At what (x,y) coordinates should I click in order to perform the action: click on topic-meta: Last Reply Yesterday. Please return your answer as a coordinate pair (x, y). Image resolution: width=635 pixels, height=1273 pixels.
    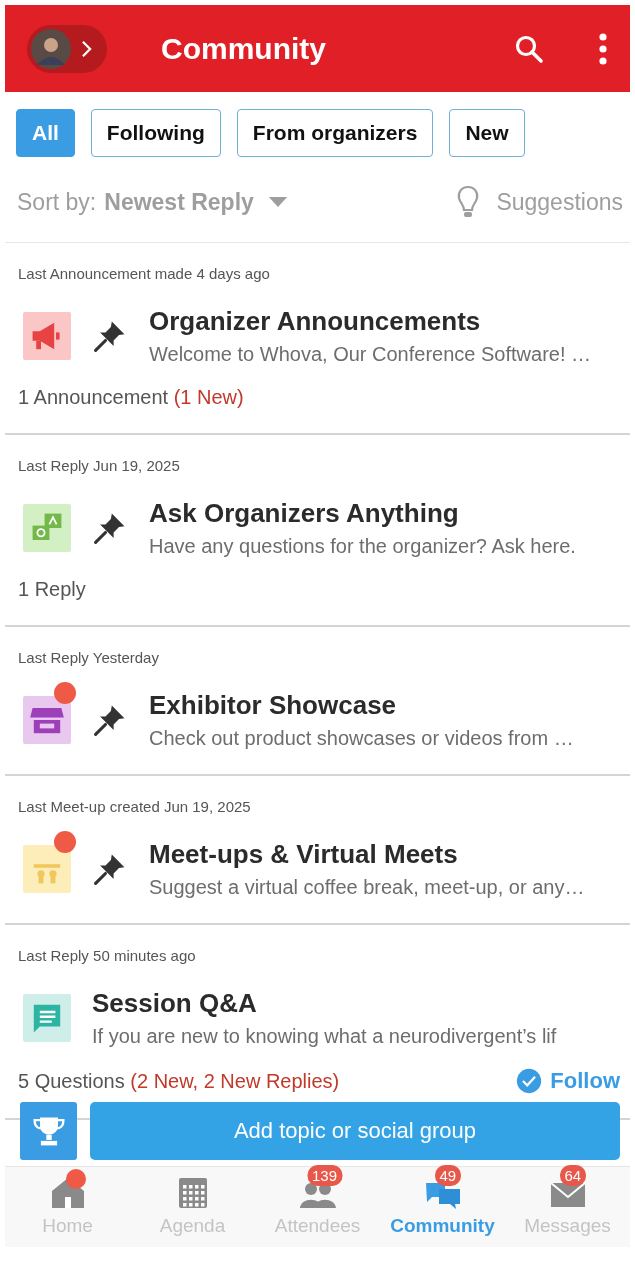
    Looking at the image, I should click on (89, 657).